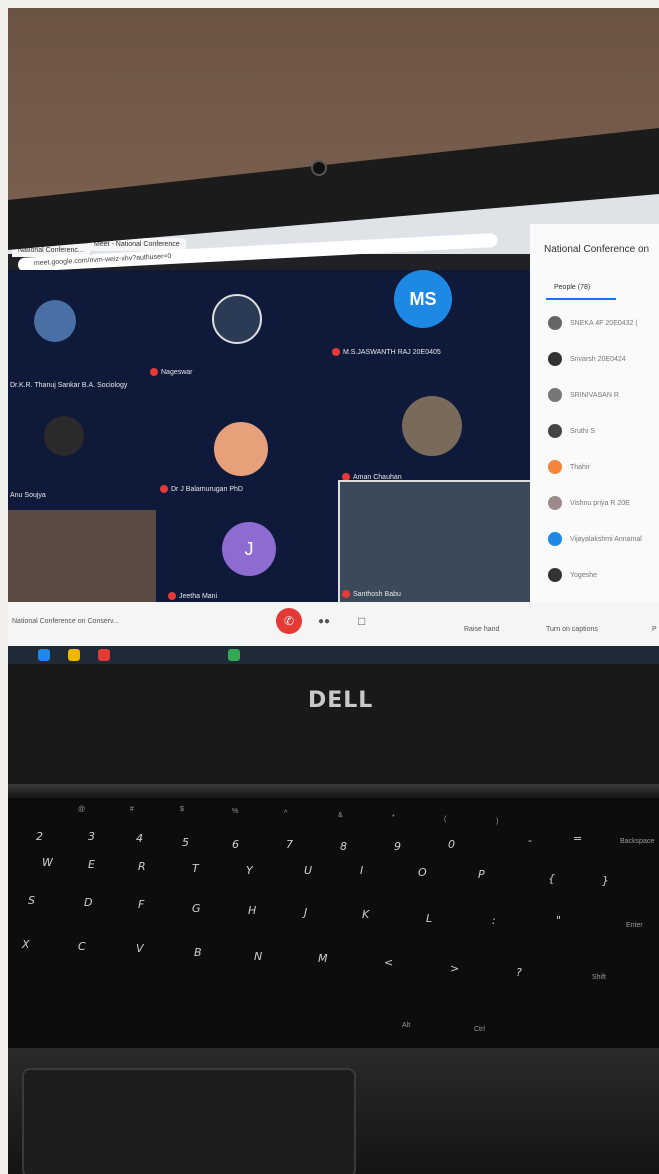  Describe the element at coordinates (494, 920) in the screenshot. I see `key-colon: :` at that location.